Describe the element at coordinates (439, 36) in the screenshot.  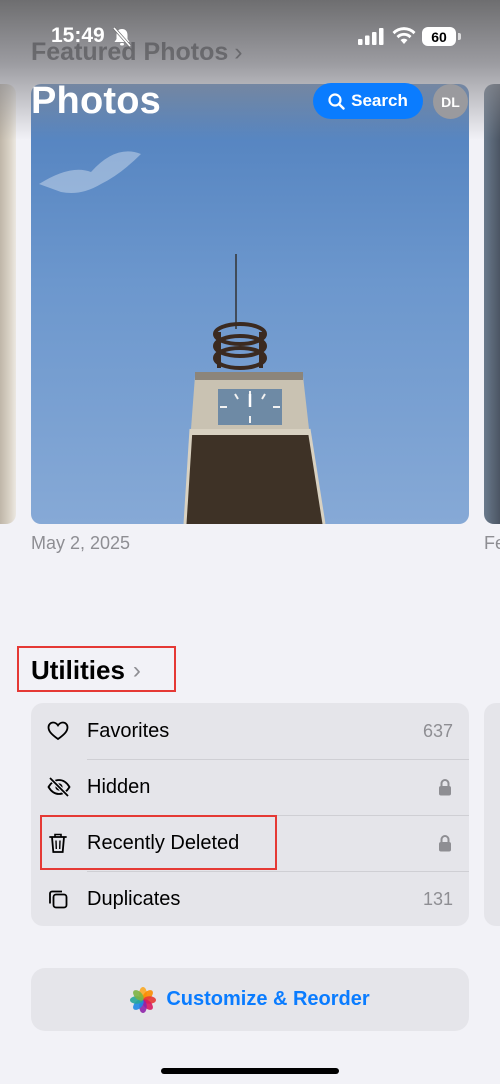
I see `battery-icon: 60` at that location.